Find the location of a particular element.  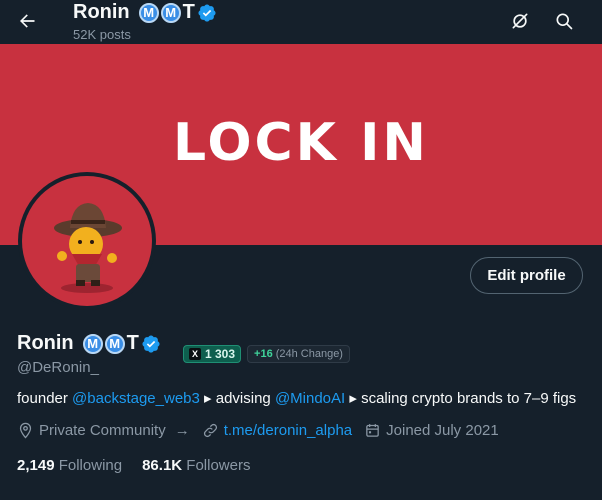

cowboy-character-icon is located at coordinates (88, 248).